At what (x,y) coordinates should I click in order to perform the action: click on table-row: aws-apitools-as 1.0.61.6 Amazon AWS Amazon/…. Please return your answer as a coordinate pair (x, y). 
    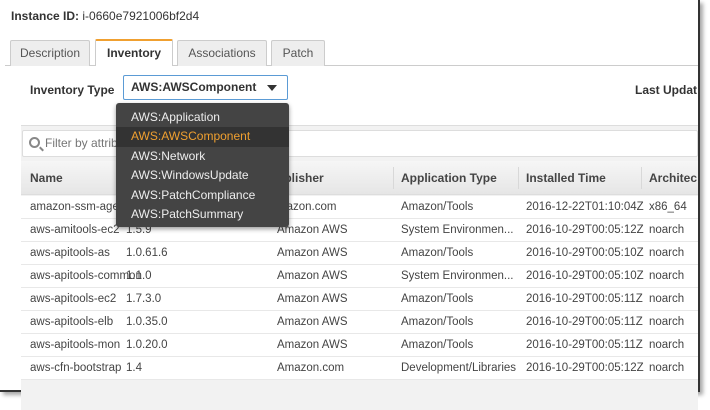
    Looking at the image, I should click on (359, 253).